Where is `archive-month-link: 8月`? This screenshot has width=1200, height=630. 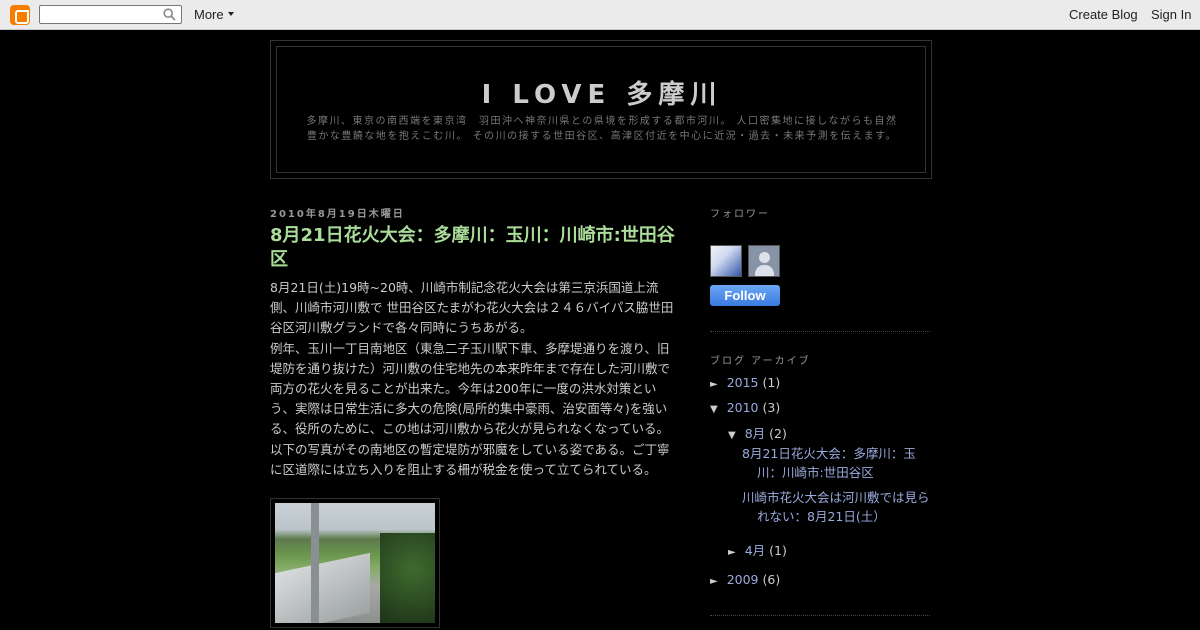
archive-month-link: 8月 is located at coordinates (755, 433).